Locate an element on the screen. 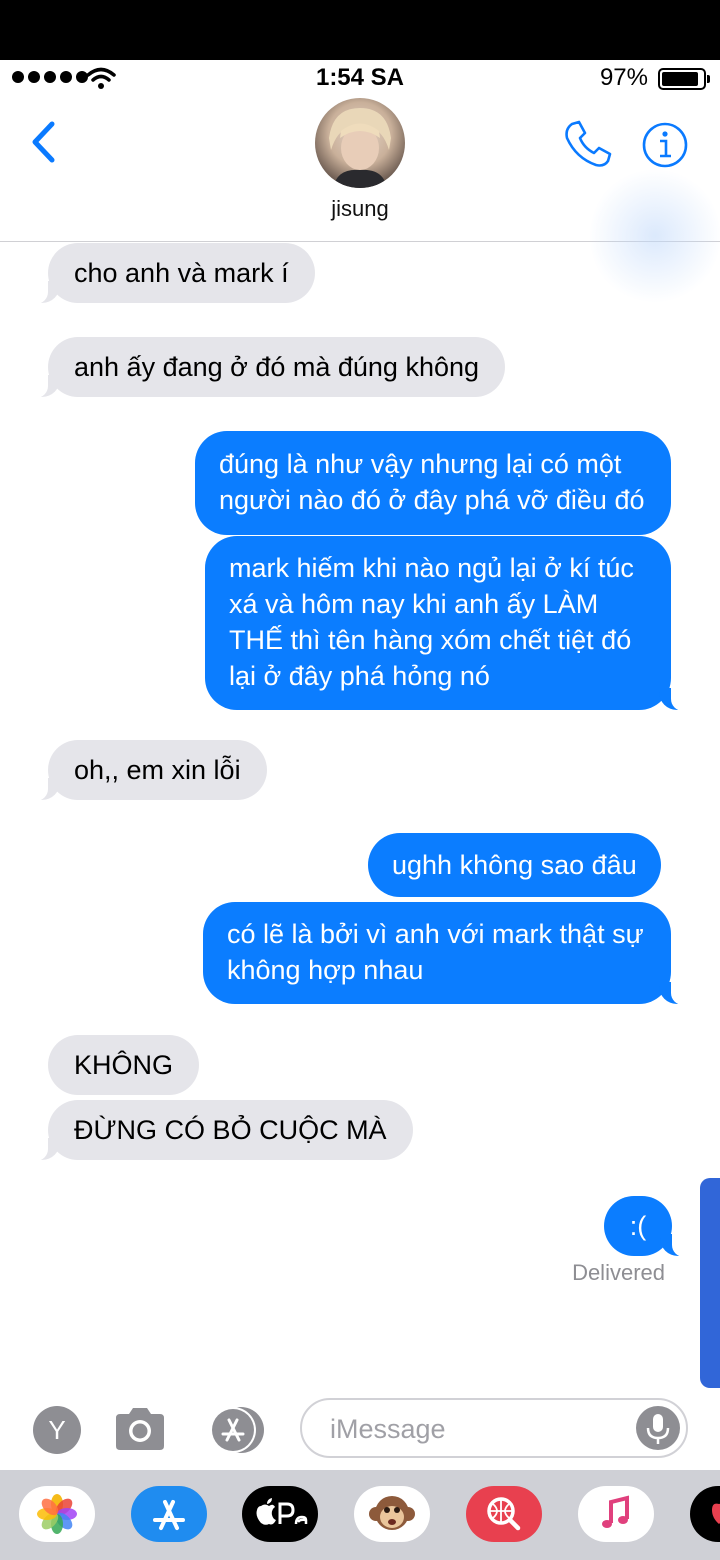 The image size is (720, 1560). app-drawer-dock is located at coordinates (360, 1515).